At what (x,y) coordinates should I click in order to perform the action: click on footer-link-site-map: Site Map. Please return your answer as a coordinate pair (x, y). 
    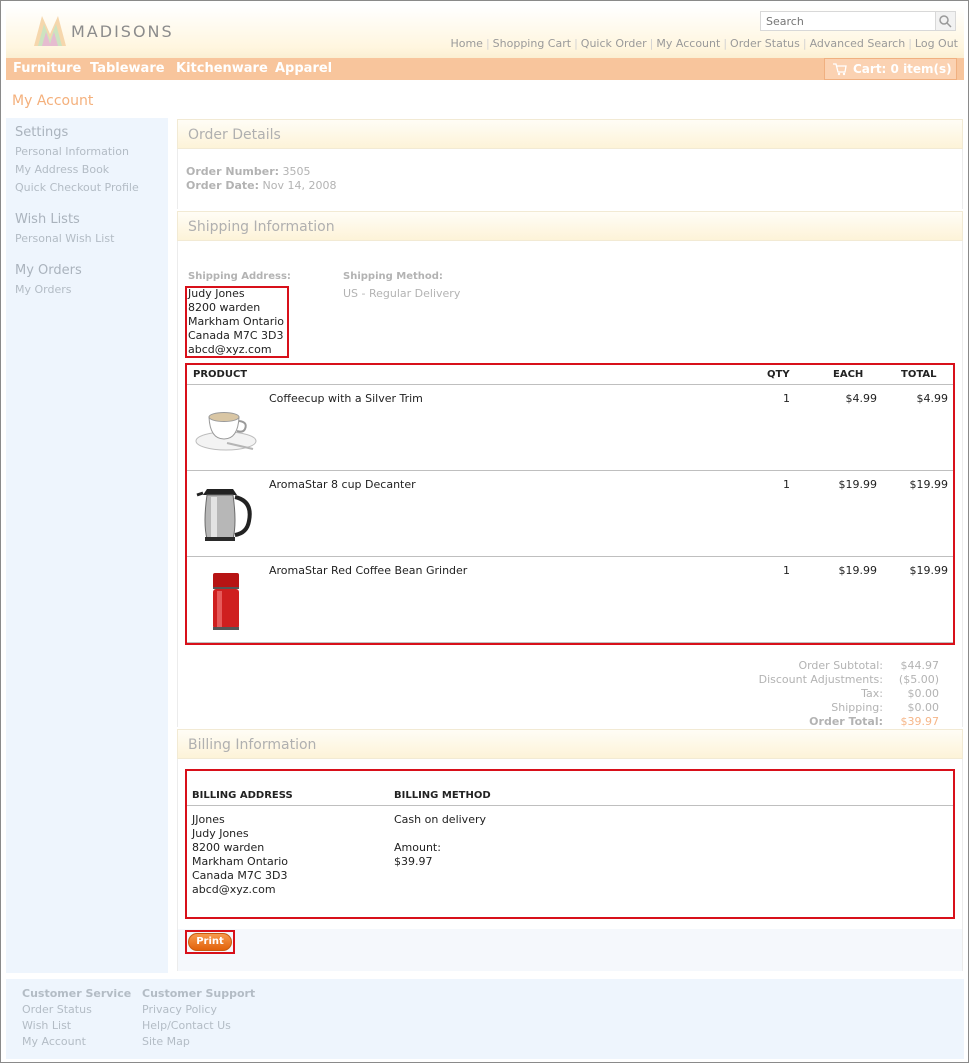
    Looking at the image, I should click on (166, 1041).